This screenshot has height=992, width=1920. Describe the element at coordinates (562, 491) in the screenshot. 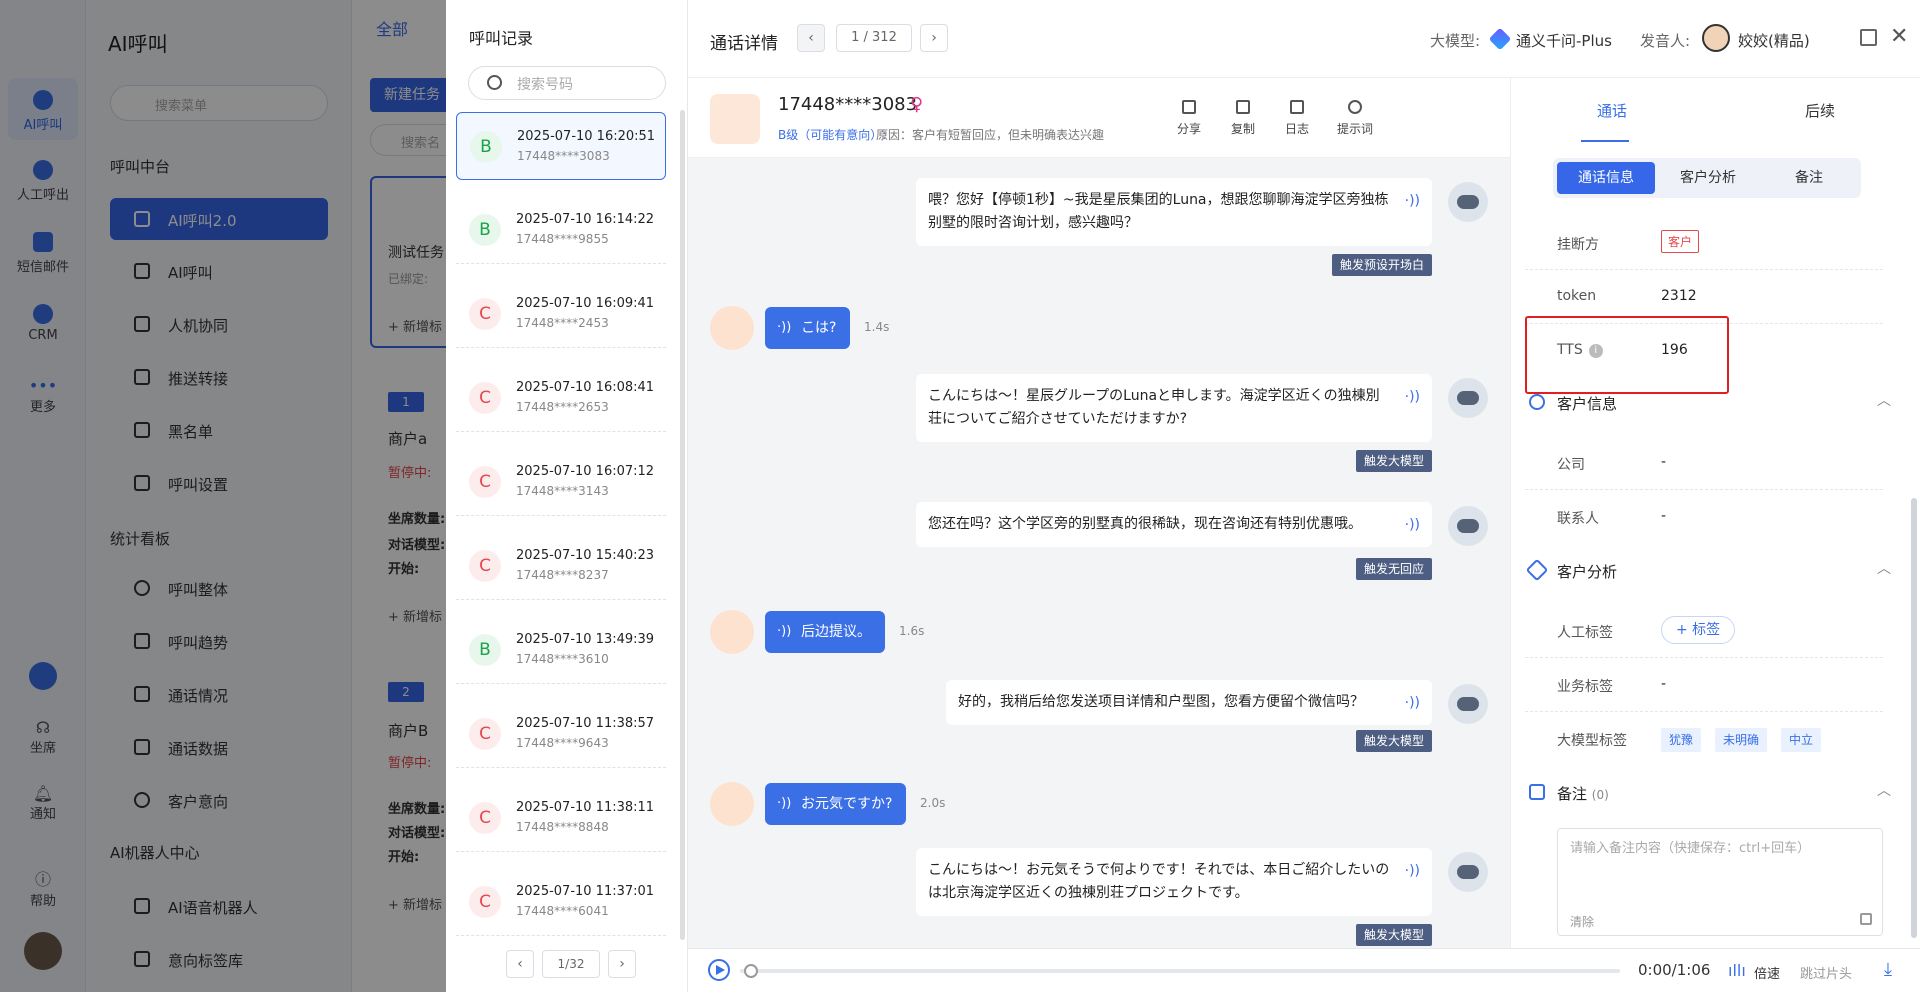

I see `record-number: 17448****3143` at that location.